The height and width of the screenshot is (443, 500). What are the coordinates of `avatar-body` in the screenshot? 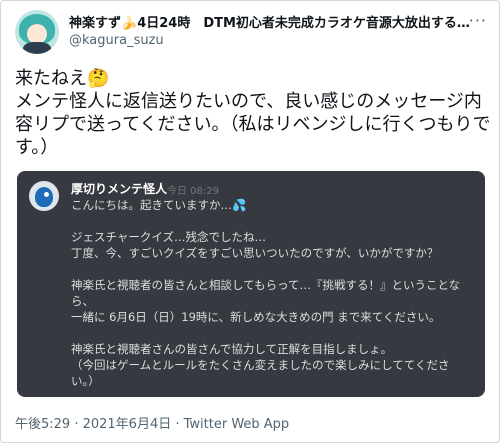 It's located at (37, 48).